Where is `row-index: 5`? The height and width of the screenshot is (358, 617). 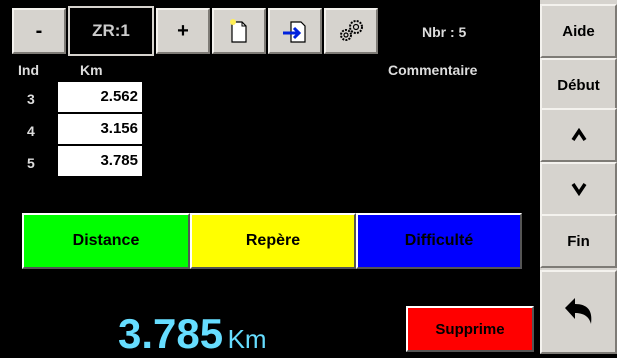
row-index: 5 is located at coordinates (31, 163).